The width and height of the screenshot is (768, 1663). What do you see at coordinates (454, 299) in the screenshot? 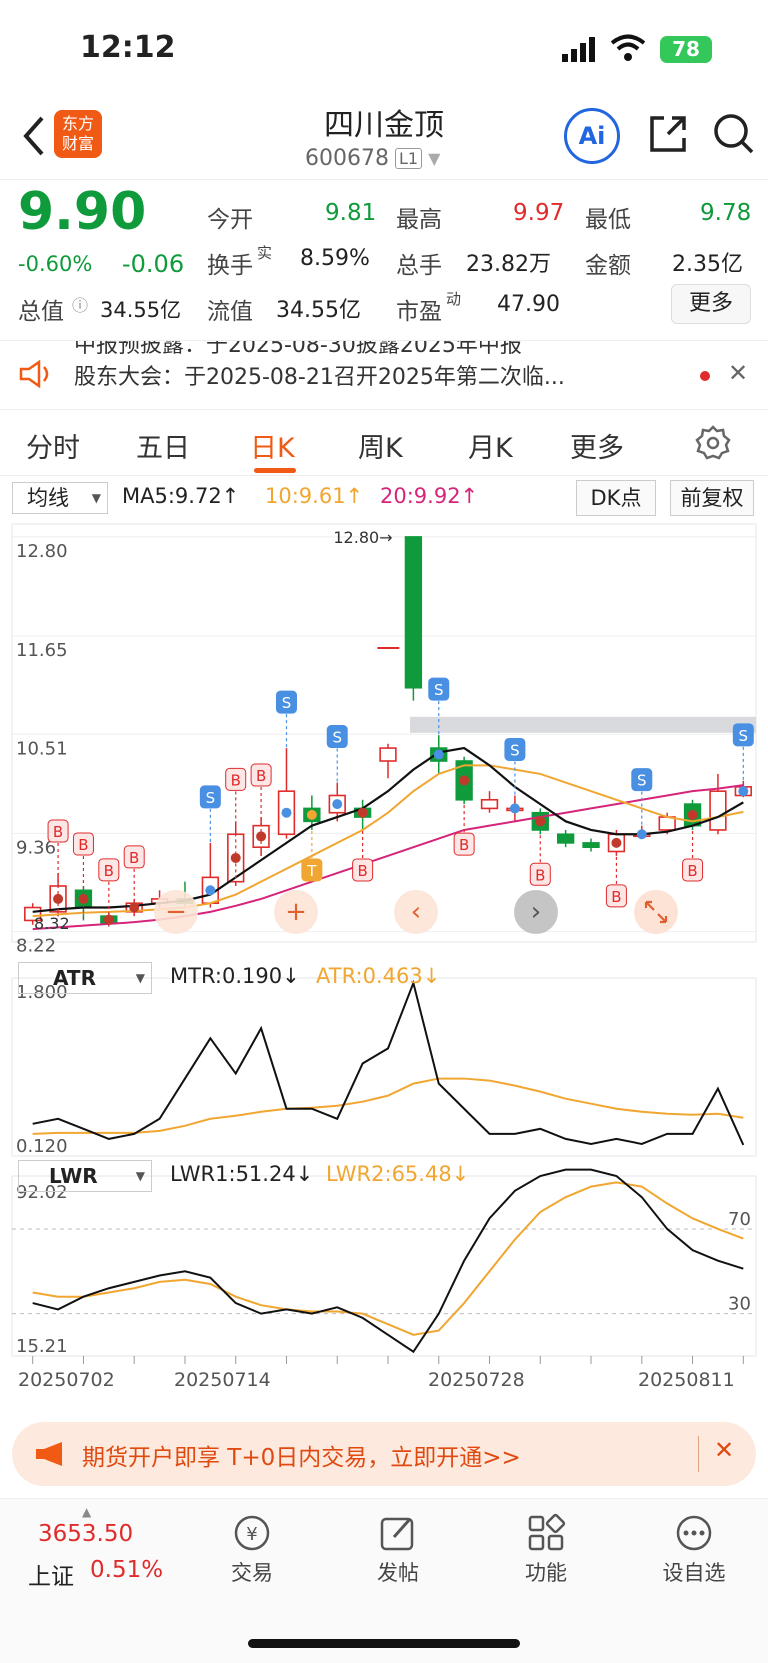
I see `pe-sup: 动` at bounding box center [454, 299].